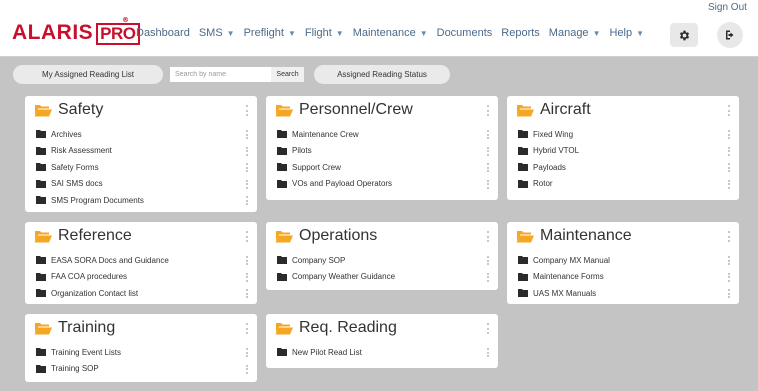  What do you see at coordinates (623, 236) in the screenshot?
I see `folder-card-header: Maintenance` at bounding box center [623, 236].